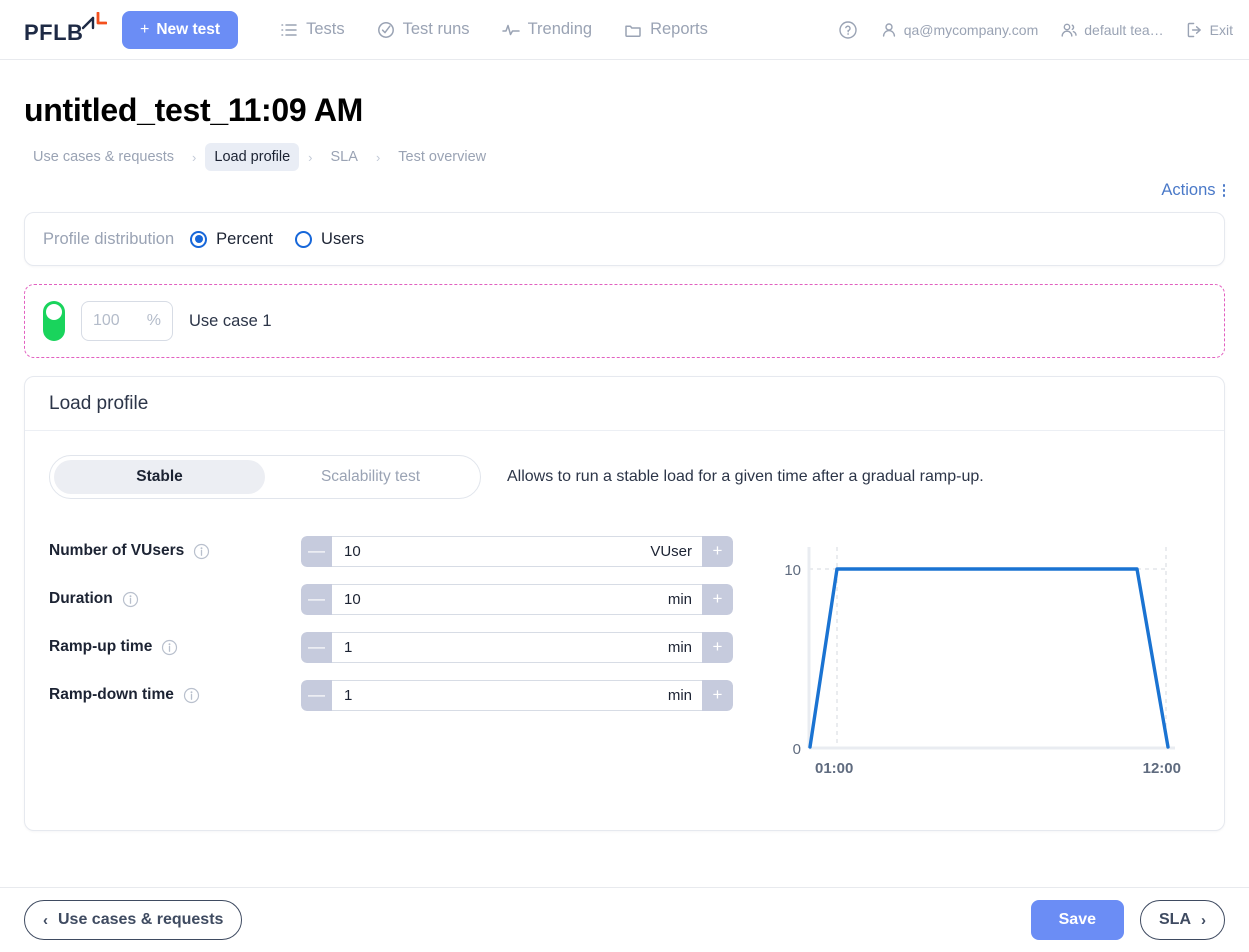  I want to click on x-tick-1200: 12:00, so click(1162, 768).